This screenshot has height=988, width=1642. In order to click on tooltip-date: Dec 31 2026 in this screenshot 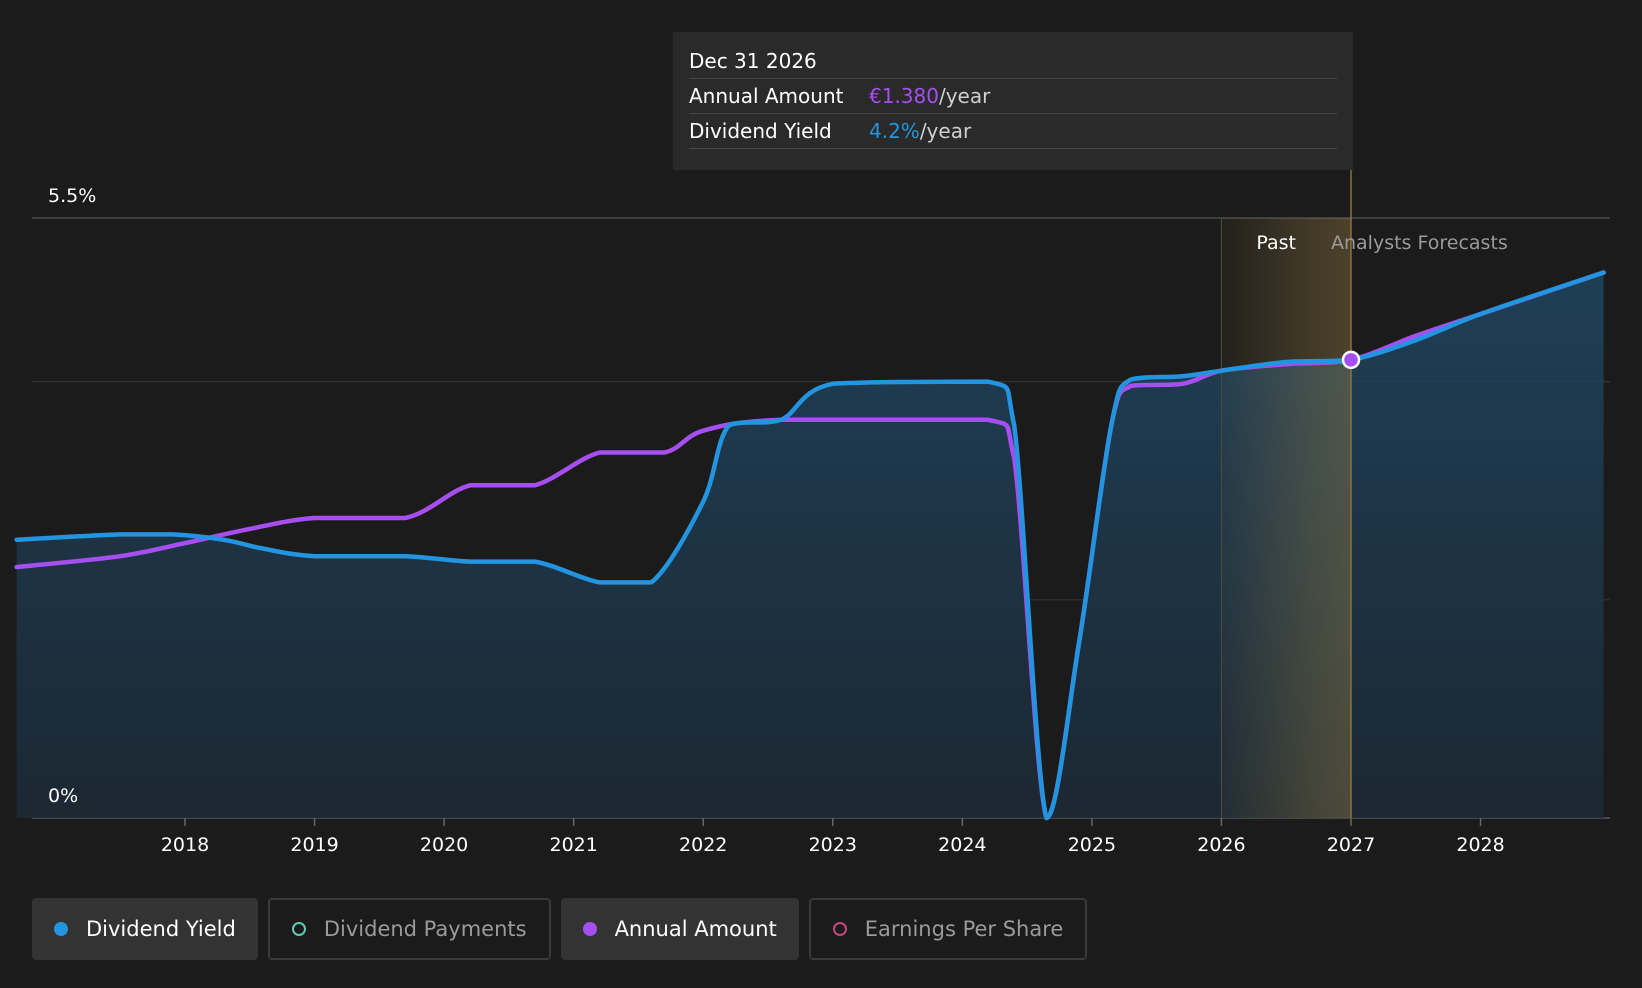, I will do `click(753, 61)`.